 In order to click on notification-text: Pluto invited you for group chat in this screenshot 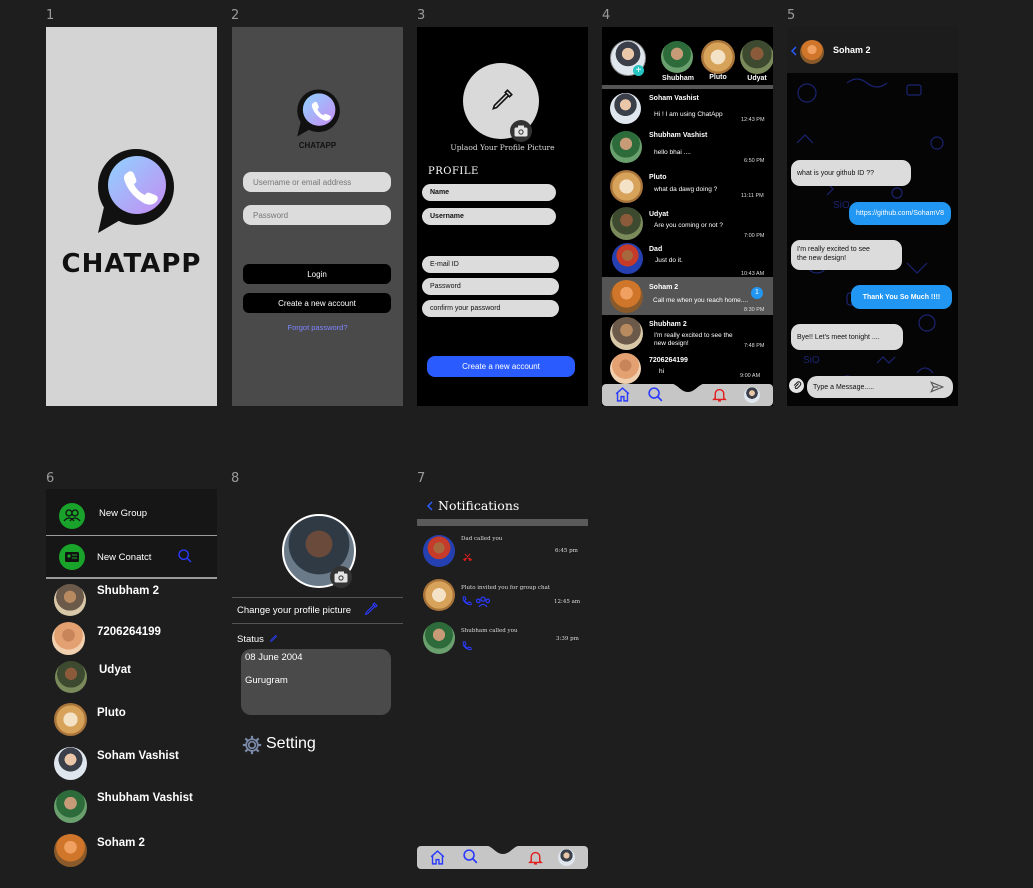, I will do `click(505, 588)`.